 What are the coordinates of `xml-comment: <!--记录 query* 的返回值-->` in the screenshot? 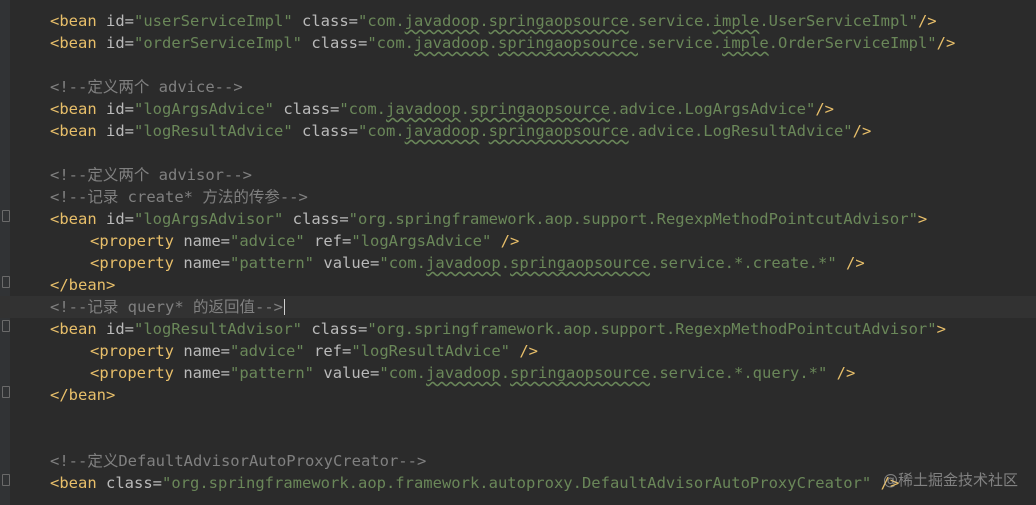 It's located at (166, 307).